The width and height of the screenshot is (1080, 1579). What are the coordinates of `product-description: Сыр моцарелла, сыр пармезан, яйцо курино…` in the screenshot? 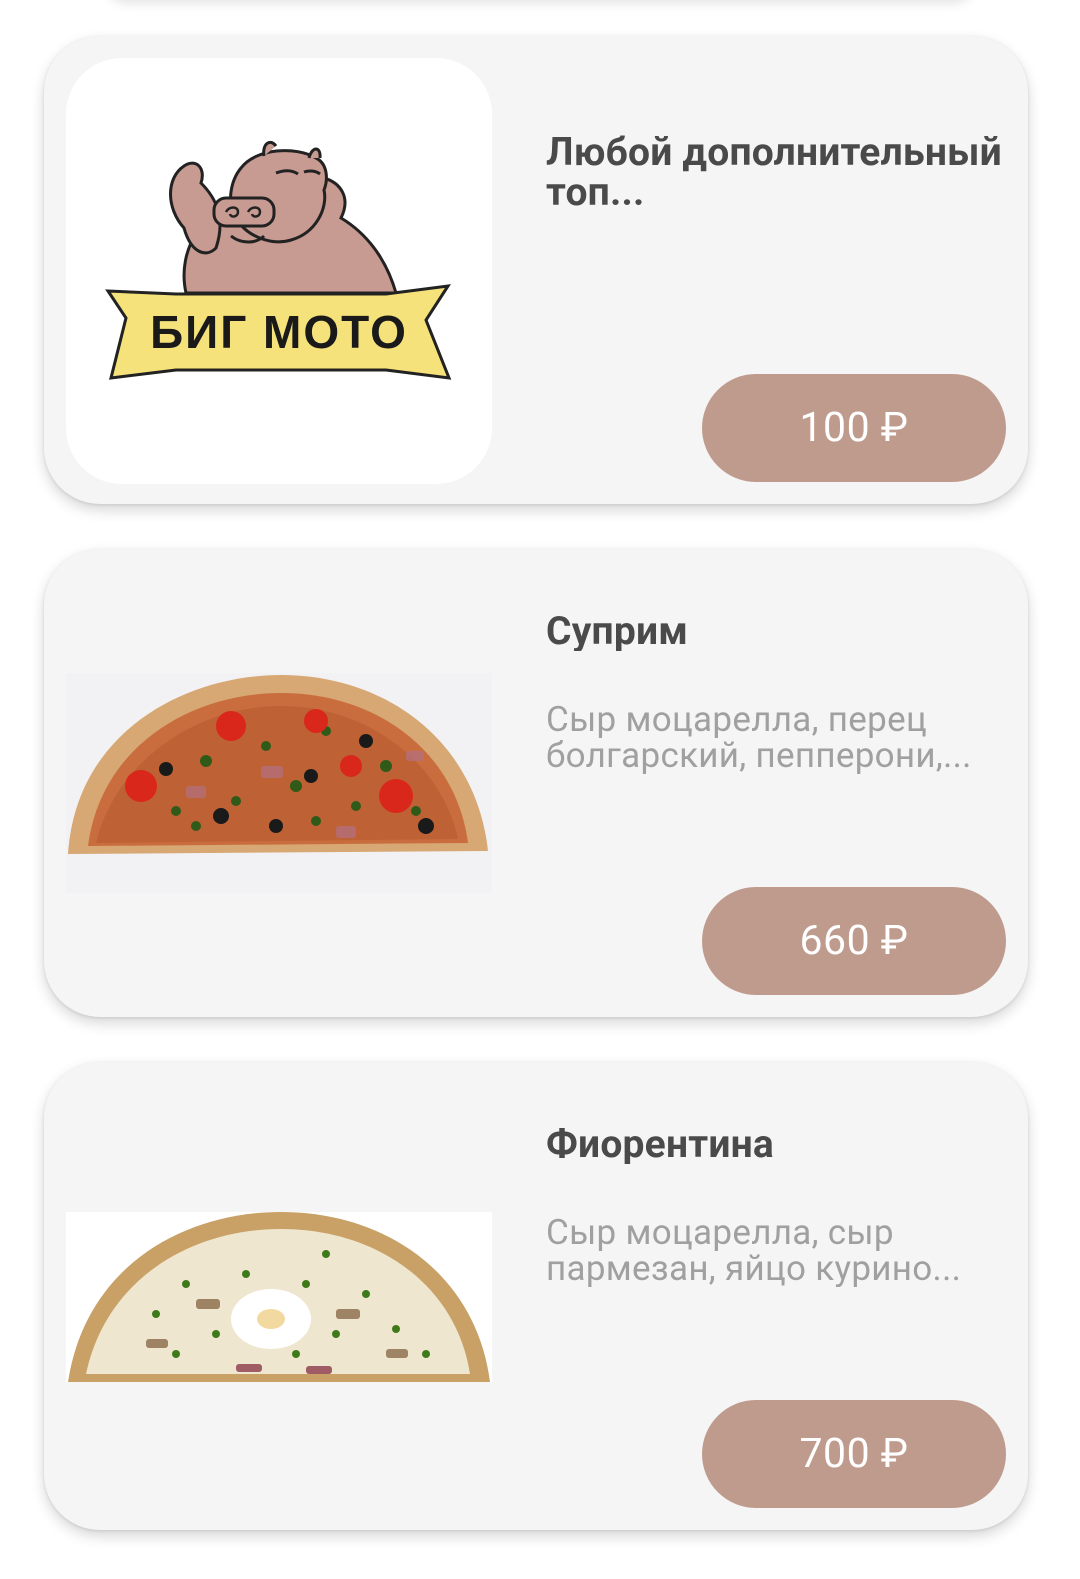 It's located at (754, 1251).